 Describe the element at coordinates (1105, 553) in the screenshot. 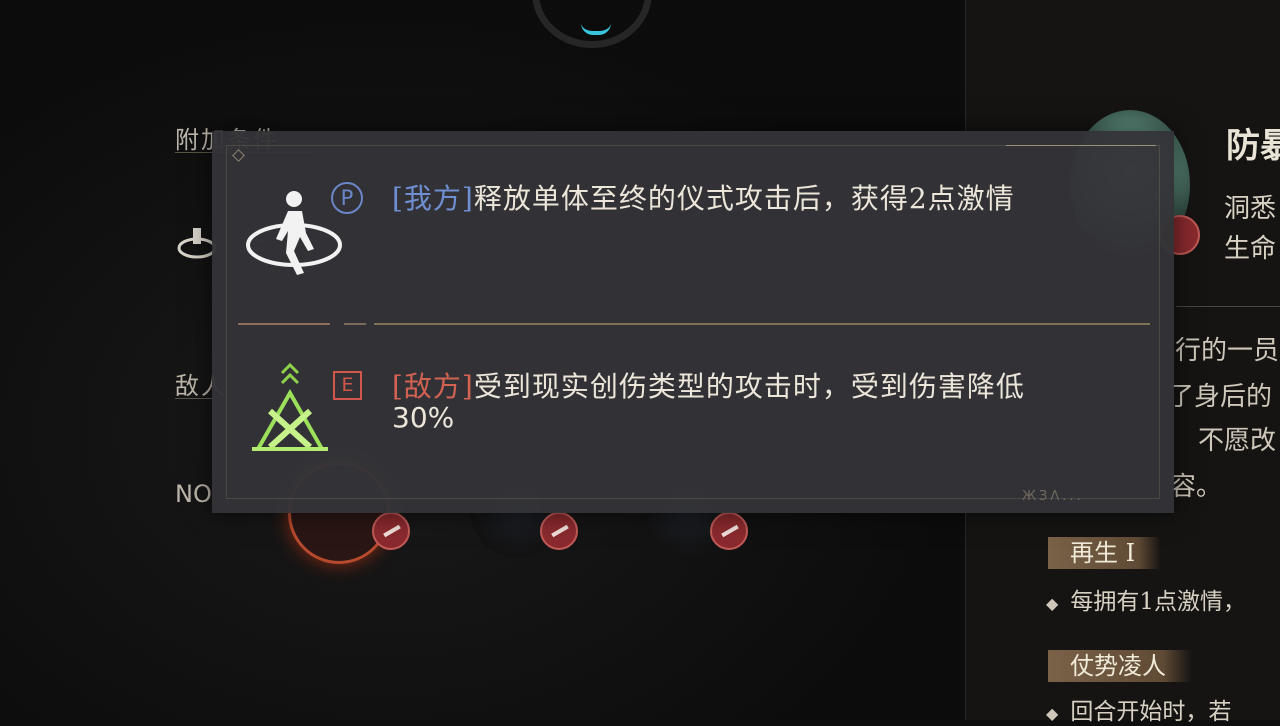

I see `passive-tag-regen: 再生 I` at that location.